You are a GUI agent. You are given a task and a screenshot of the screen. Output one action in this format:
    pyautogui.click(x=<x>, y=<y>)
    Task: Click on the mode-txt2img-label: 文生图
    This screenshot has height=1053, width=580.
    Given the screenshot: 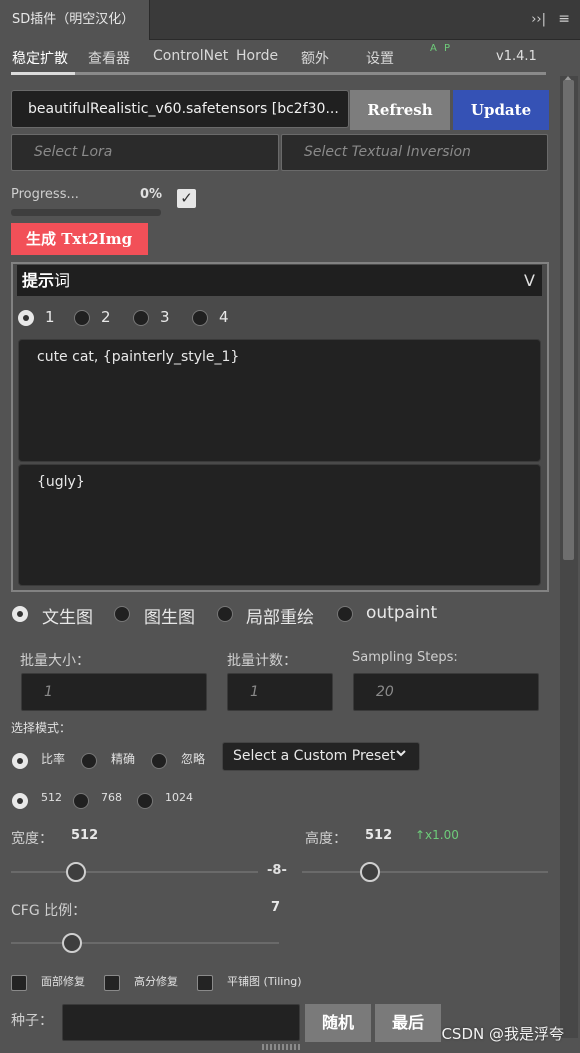 What is the action you would take?
    pyautogui.click(x=67, y=618)
    